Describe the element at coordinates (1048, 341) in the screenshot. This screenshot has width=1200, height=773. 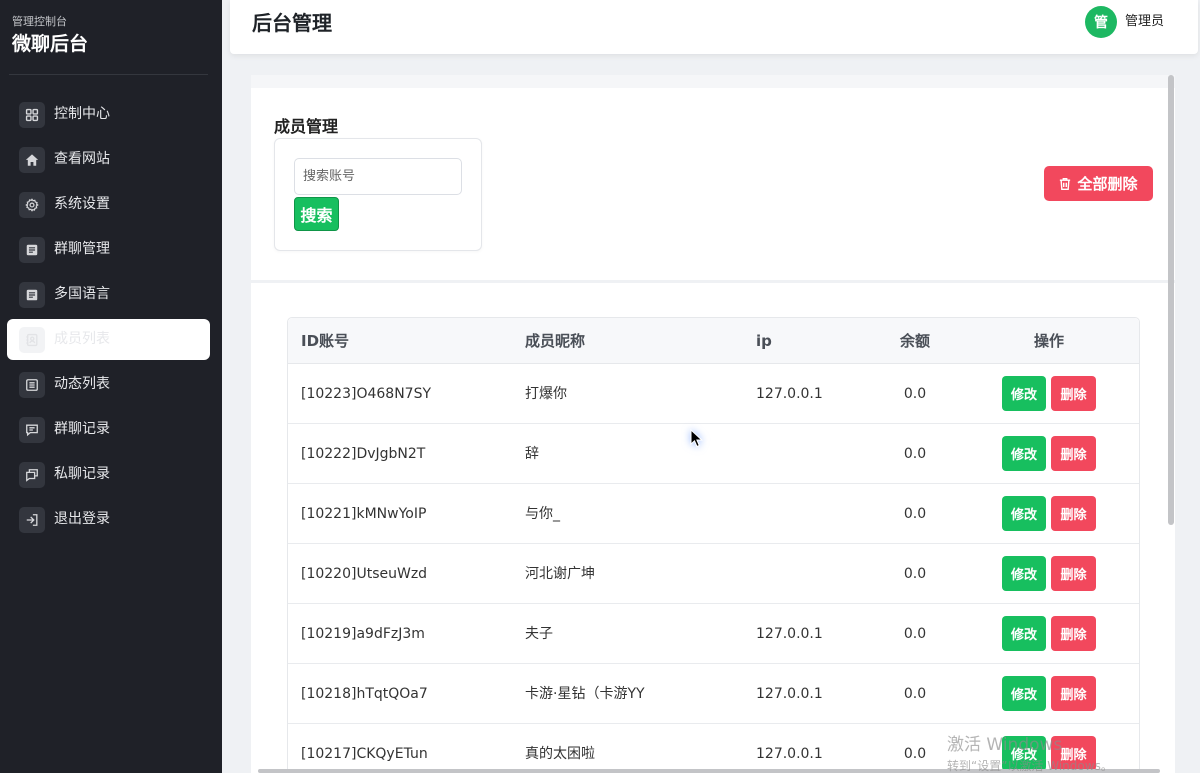
I see `column-header-actions: 操作` at that location.